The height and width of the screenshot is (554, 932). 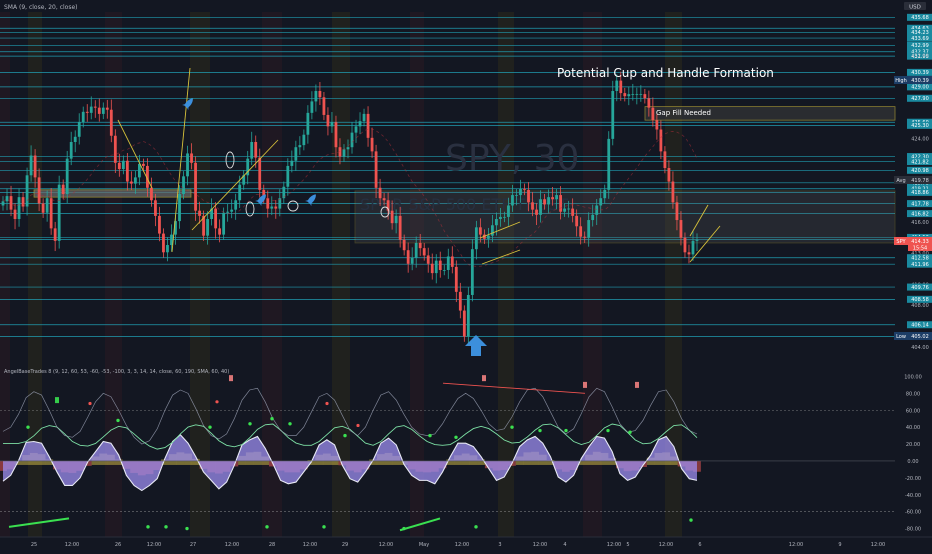 I want to click on time-axis-label: 9, so click(x=839, y=545).